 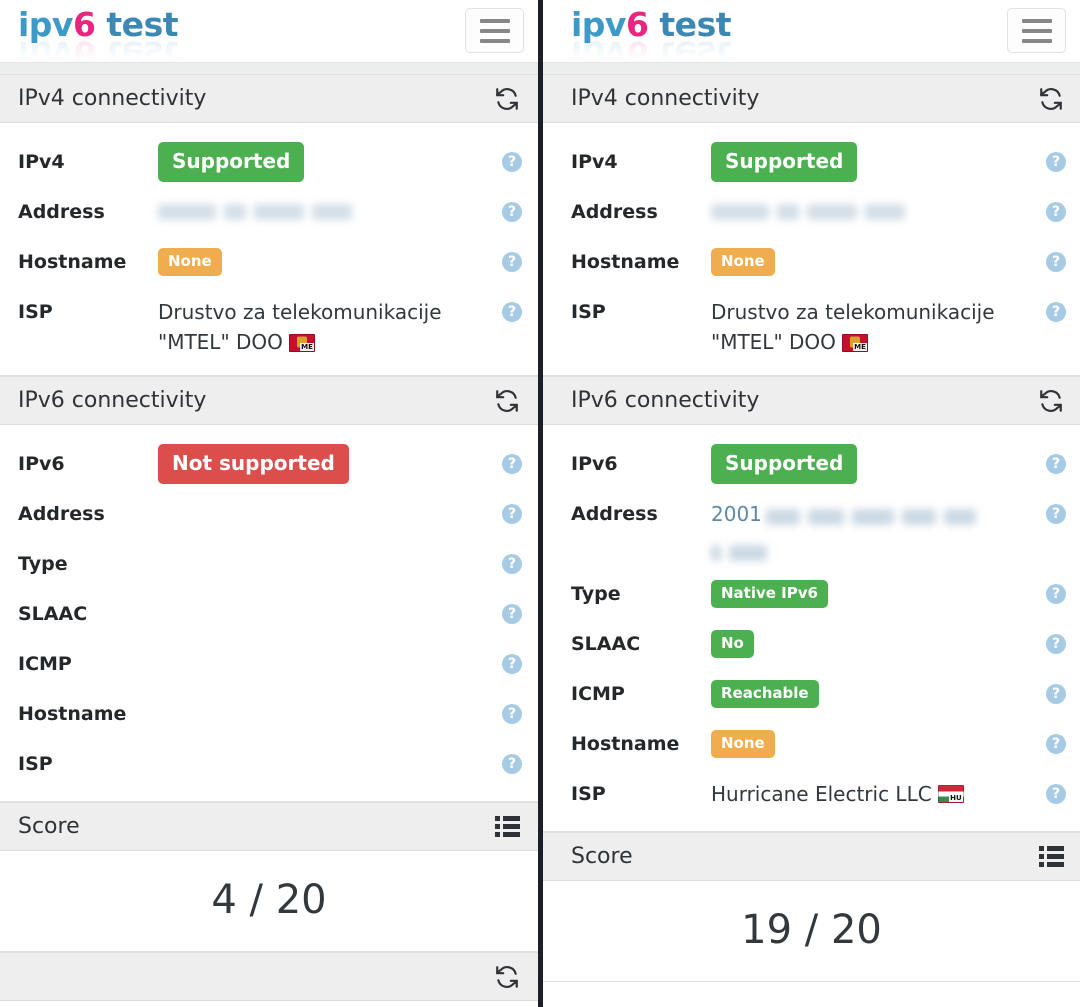 I want to click on table-row: ICMP Reachable ?, so click(x=811, y=694).